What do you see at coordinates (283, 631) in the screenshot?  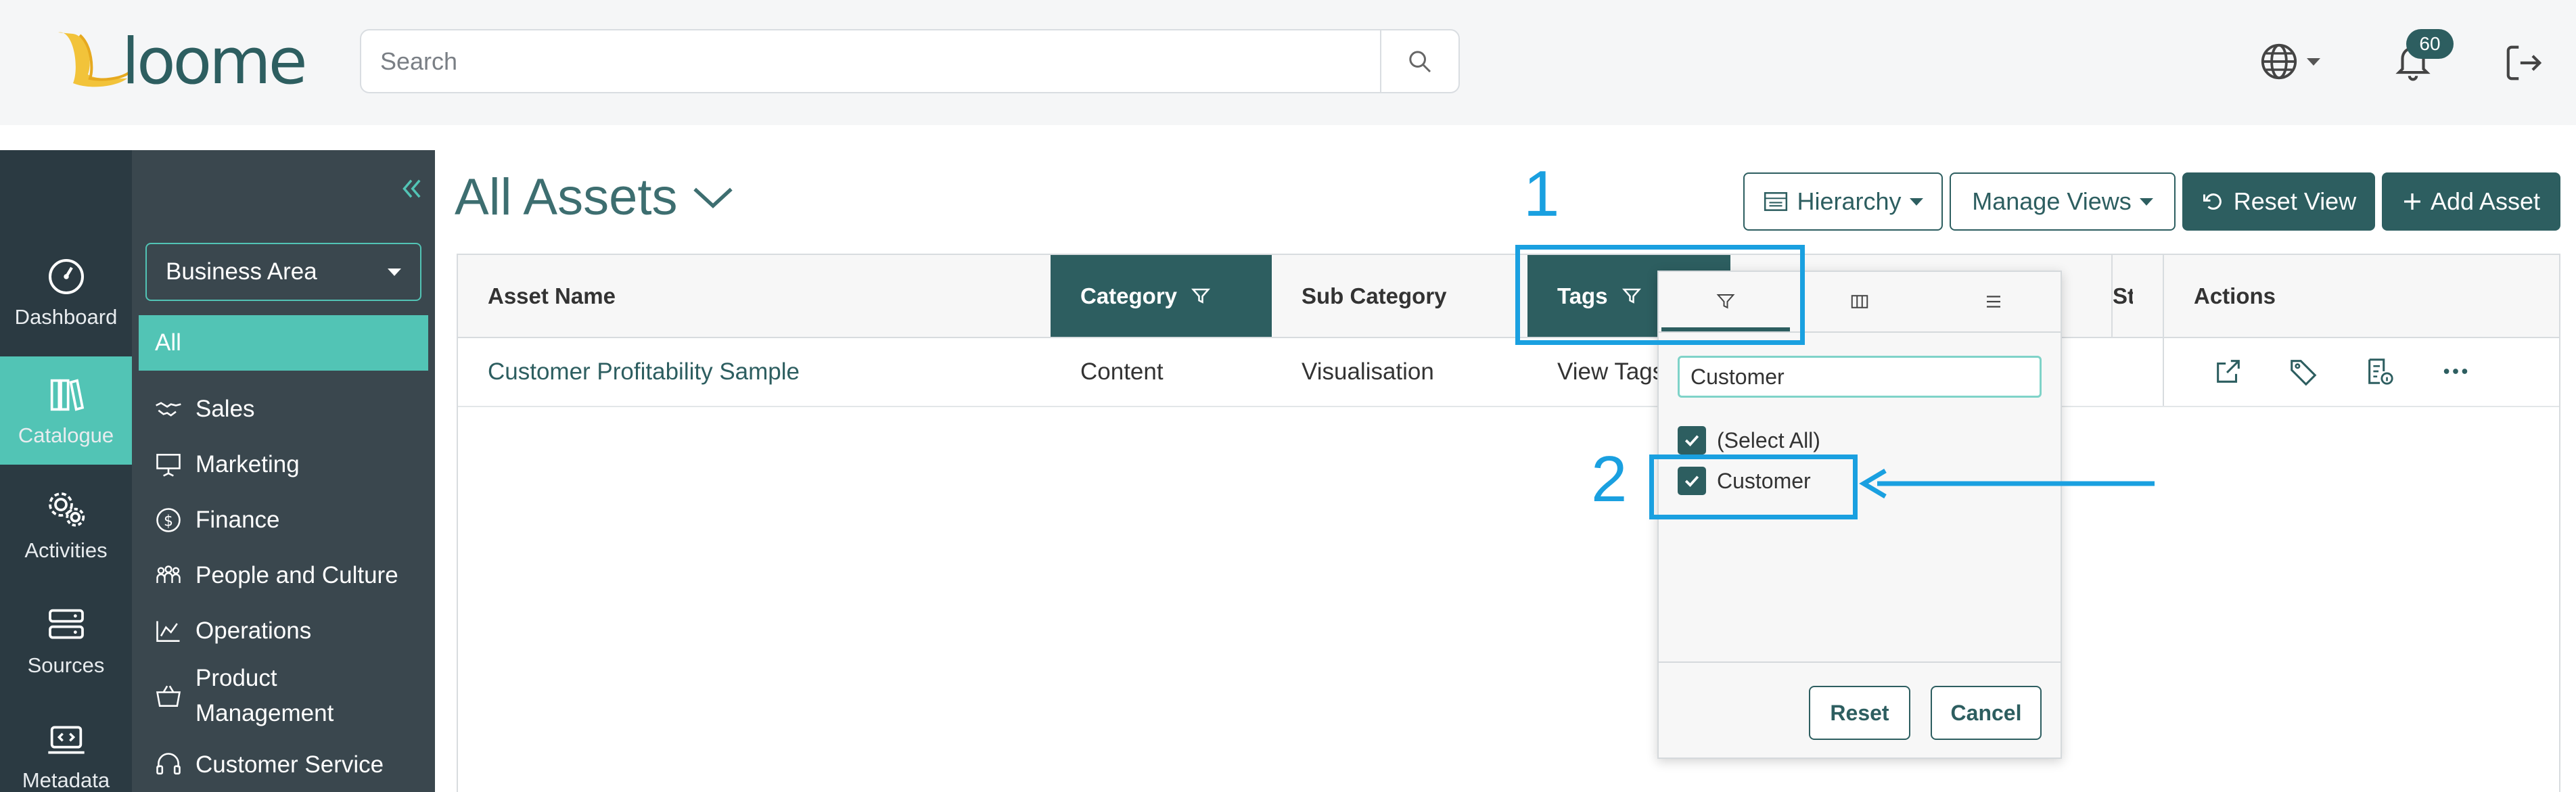 I see `area-item-operations: Operations` at bounding box center [283, 631].